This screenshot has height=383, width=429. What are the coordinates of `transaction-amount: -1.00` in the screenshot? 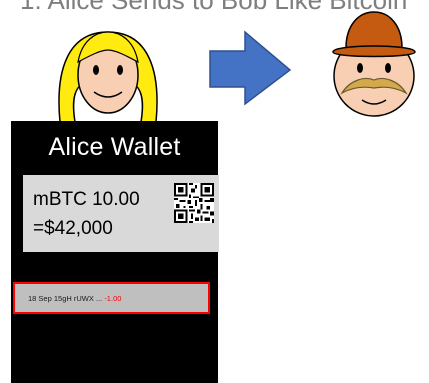 It's located at (113, 298).